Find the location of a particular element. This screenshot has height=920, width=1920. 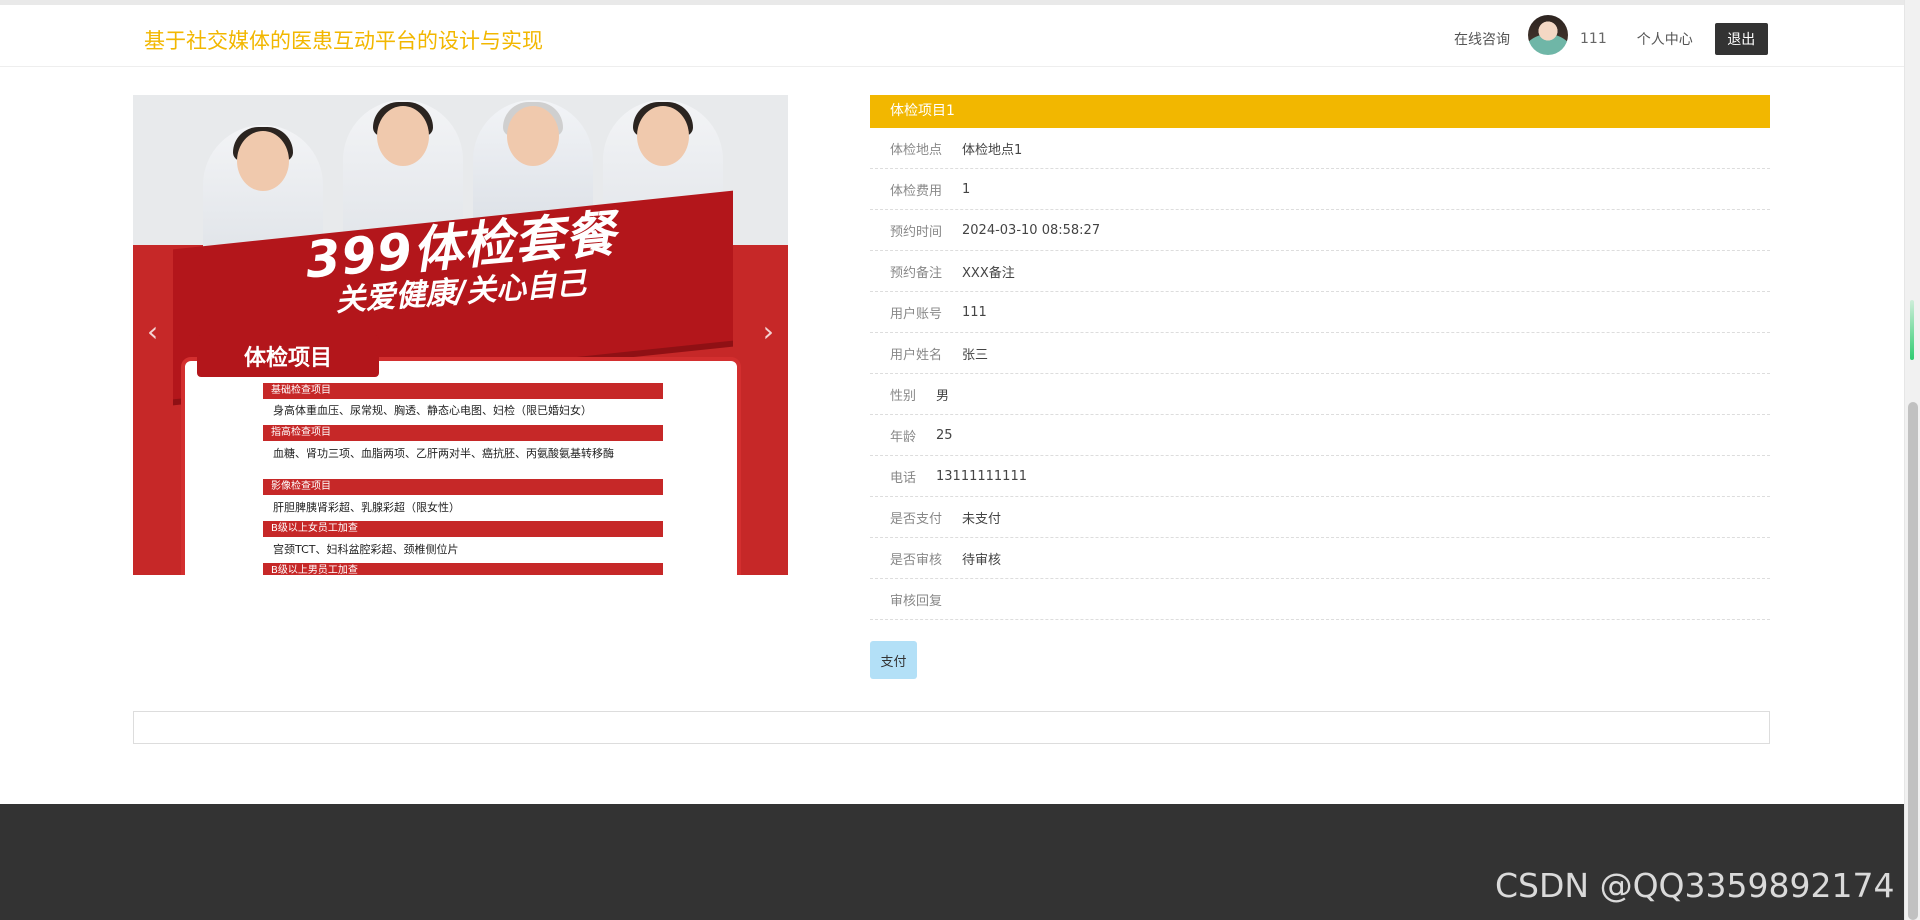

detail-label: 电话 is located at coordinates (903, 478).